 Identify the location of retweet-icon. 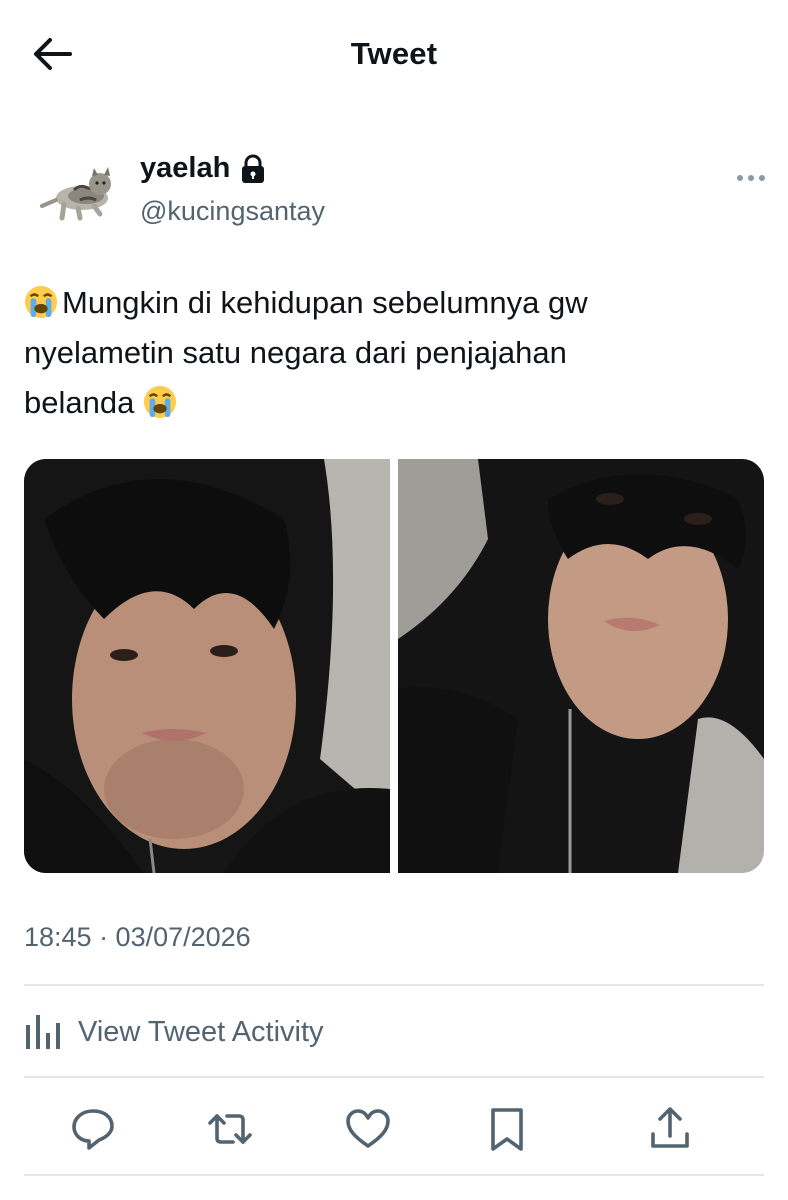
(230, 1129).